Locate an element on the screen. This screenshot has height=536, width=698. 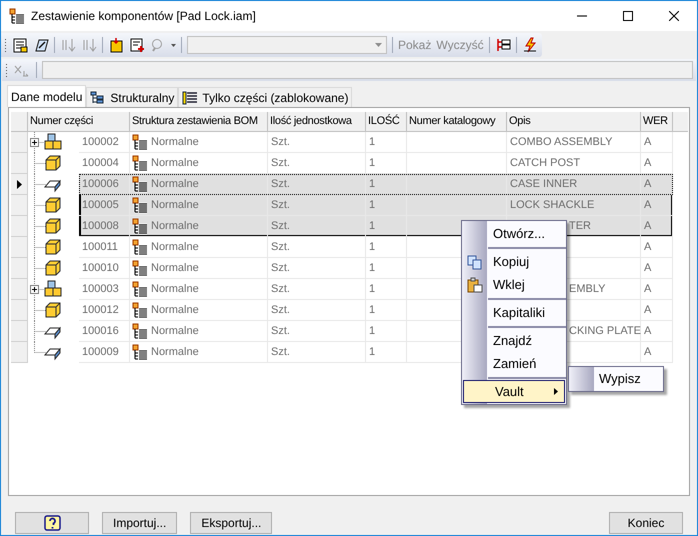
window-title: Zestawienie komponentów [Pad Lock.iam] is located at coordinates (143, 16).